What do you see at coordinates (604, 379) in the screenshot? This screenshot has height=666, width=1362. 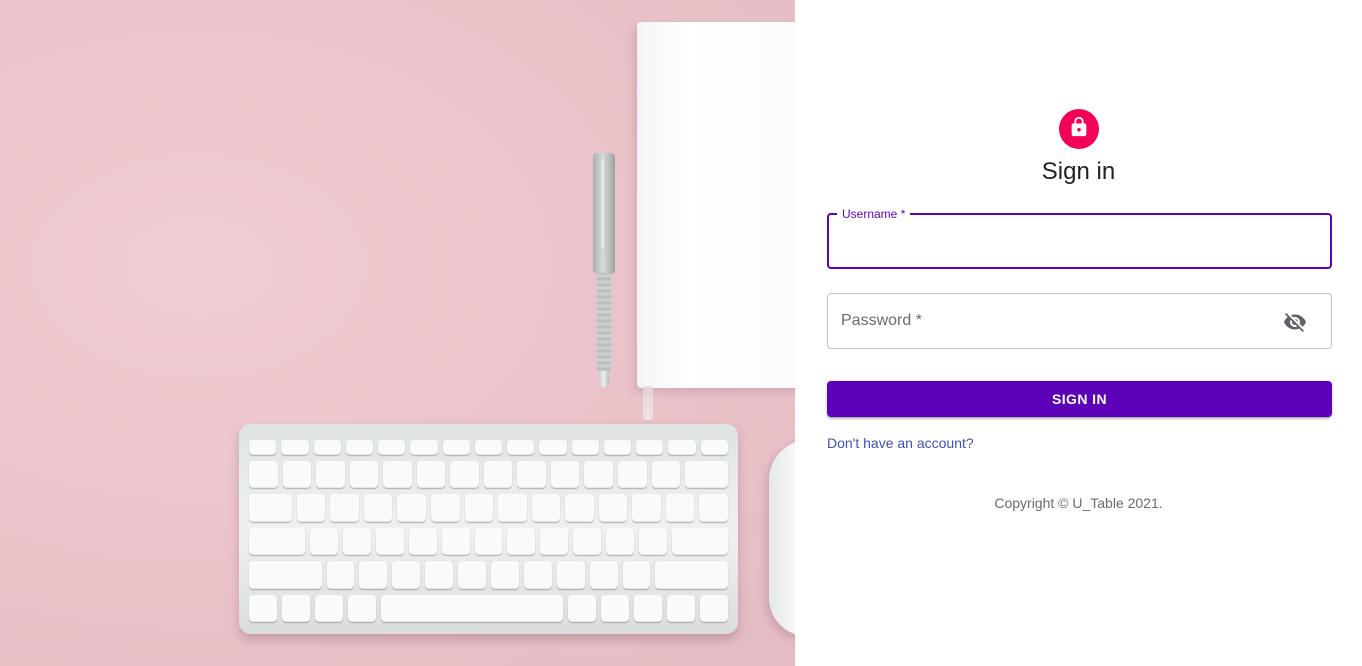 I see `pen-tip` at bounding box center [604, 379].